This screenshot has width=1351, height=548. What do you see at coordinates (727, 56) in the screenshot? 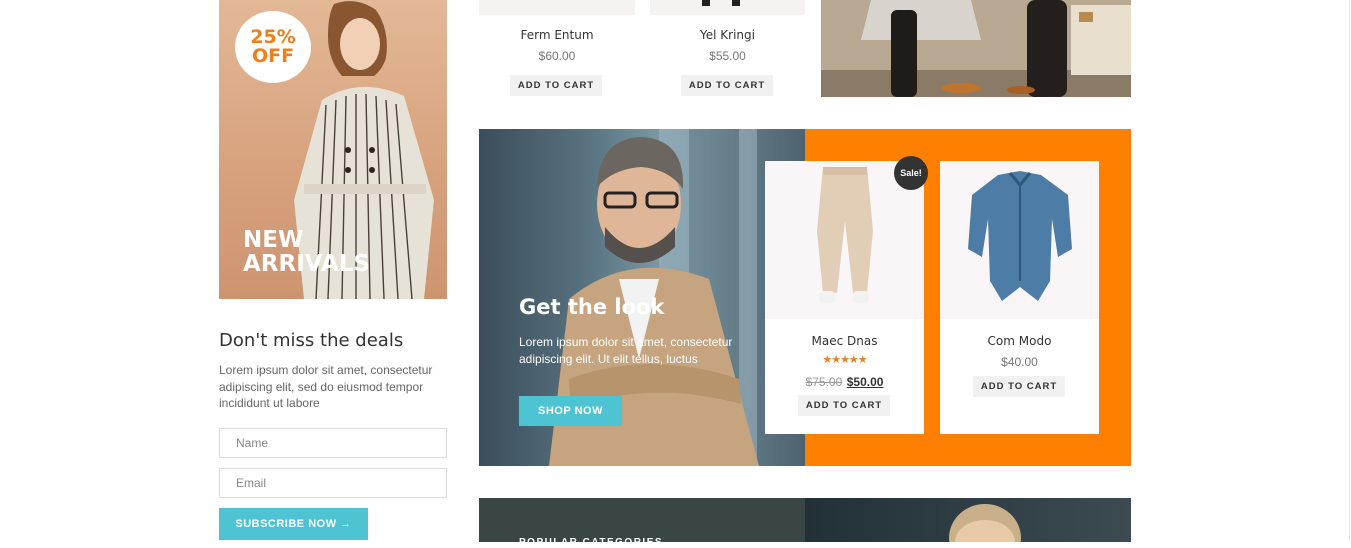
I see `product-price: $55.00` at bounding box center [727, 56].